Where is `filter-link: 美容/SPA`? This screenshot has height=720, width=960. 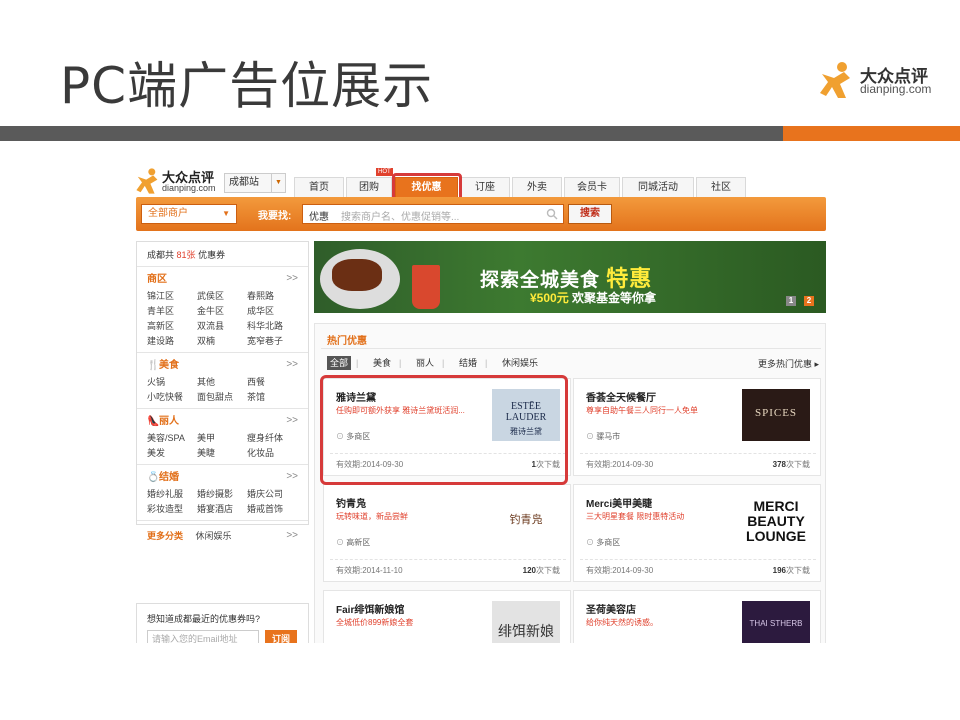
filter-link: 美容/SPA is located at coordinates (172, 438).